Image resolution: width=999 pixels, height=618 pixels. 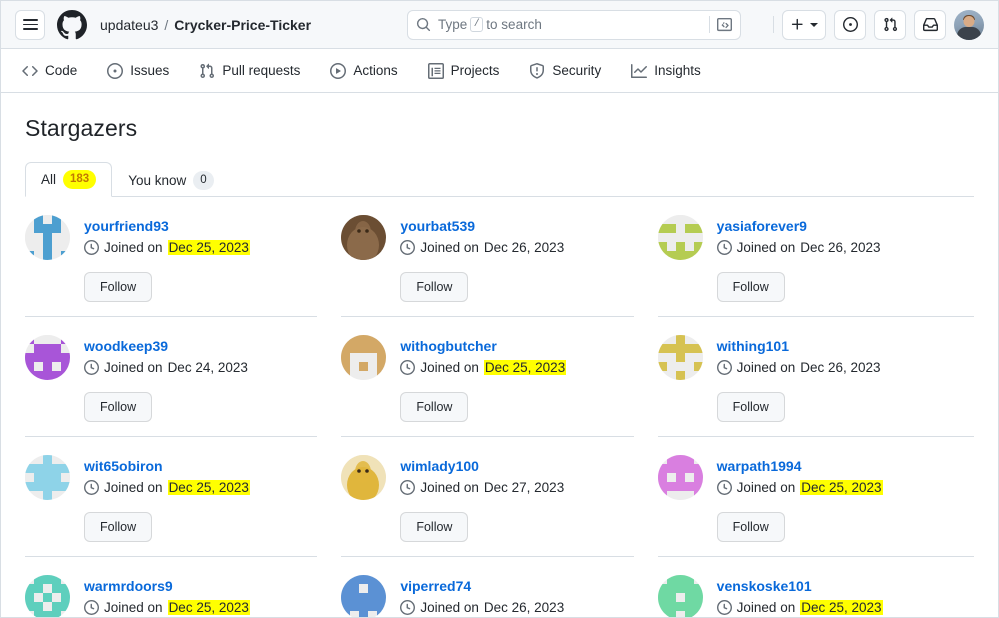 What do you see at coordinates (890, 24) in the screenshot?
I see `pull-requests-button` at bounding box center [890, 24].